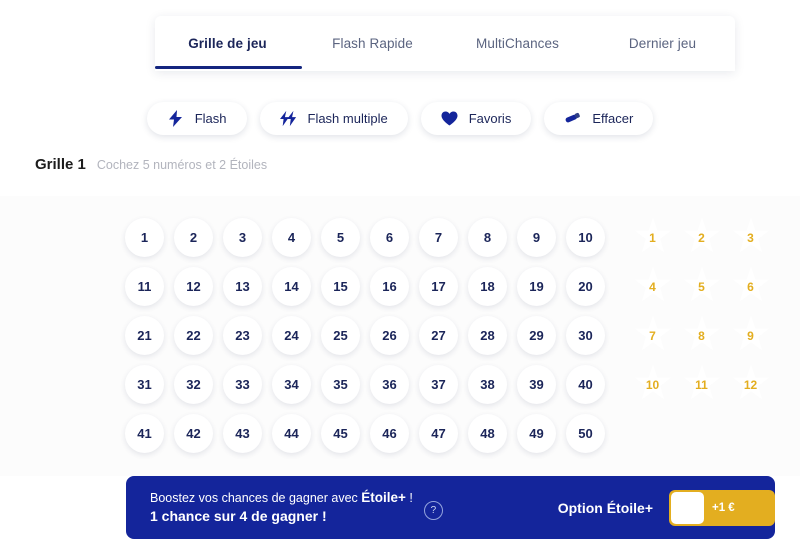  What do you see at coordinates (340, 335) in the screenshot?
I see `number-ball: 25` at bounding box center [340, 335].